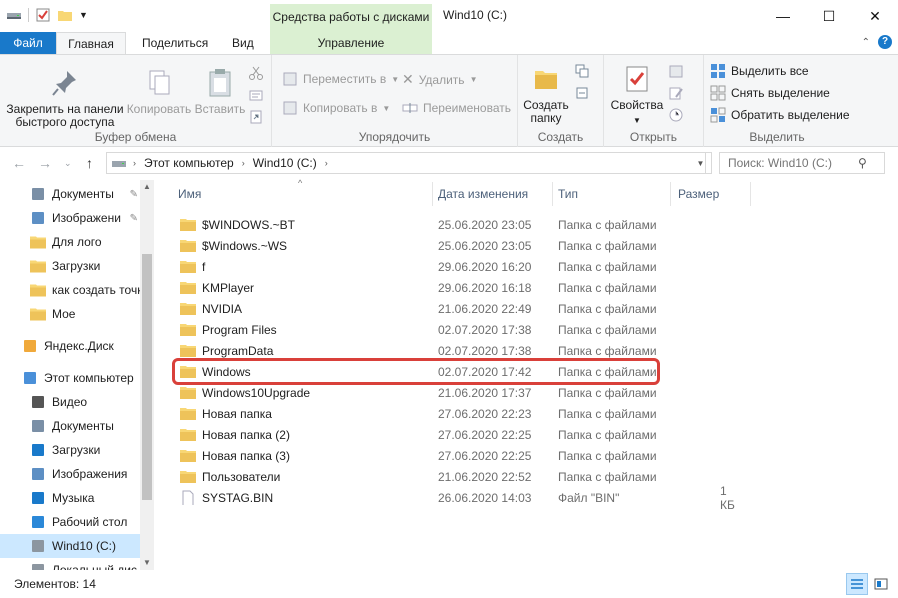 This screenshot has height=598, width=898. I want to click on properties-button: Свойства ▼, so click(637, 95).